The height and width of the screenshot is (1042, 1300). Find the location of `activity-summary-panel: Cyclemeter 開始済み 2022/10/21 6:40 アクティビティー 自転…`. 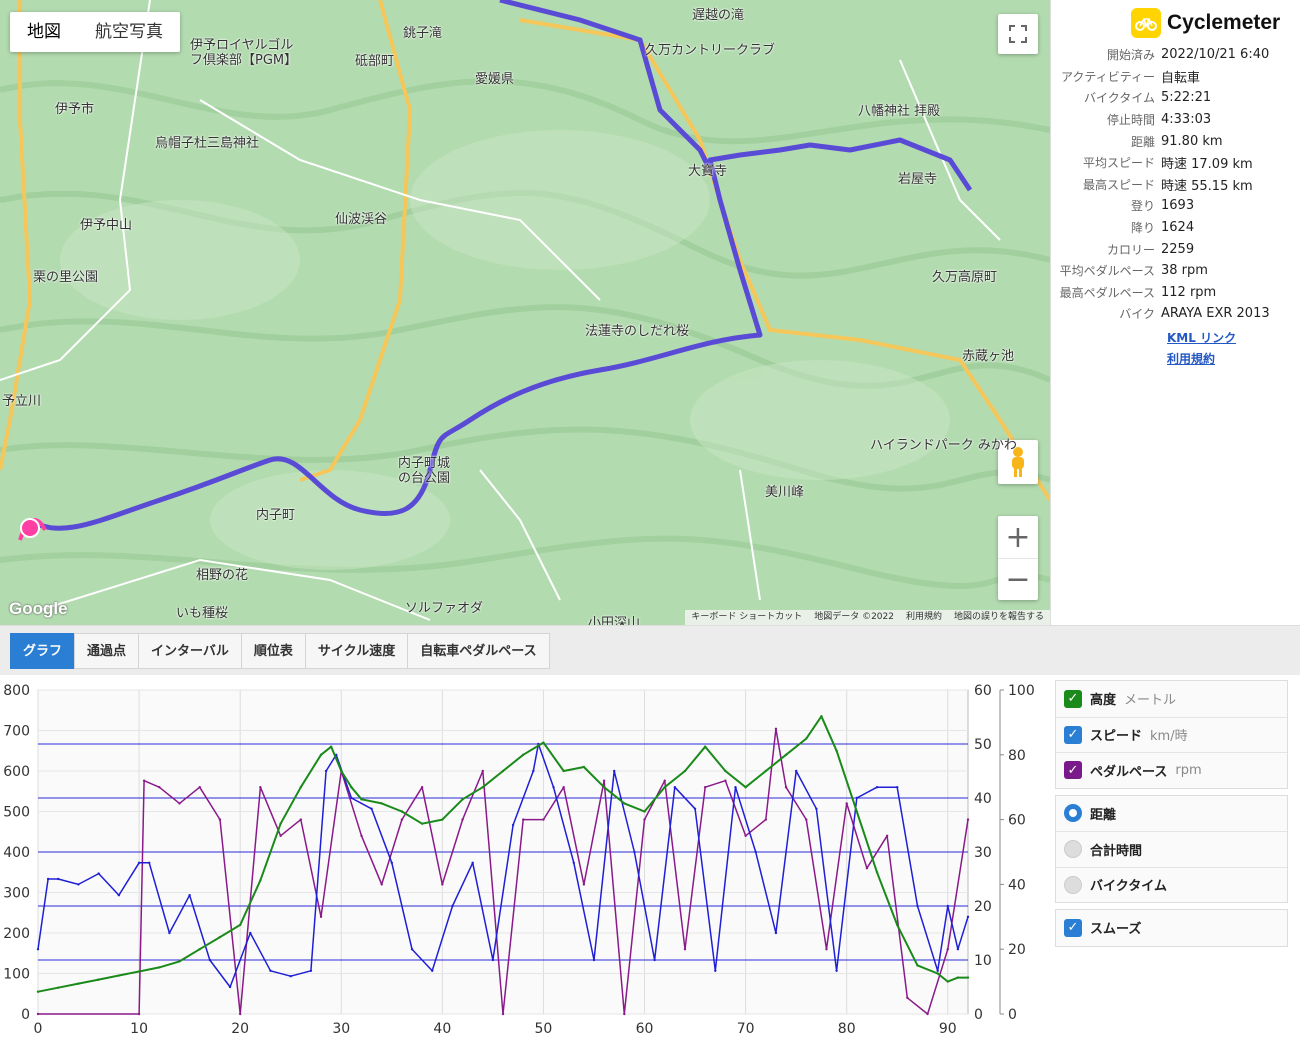

activity-summary-panel: Cyclemeter 開始済み 2022/10/21 6:40 アクティビティー 自転… is located at coordinates (1175, 312).